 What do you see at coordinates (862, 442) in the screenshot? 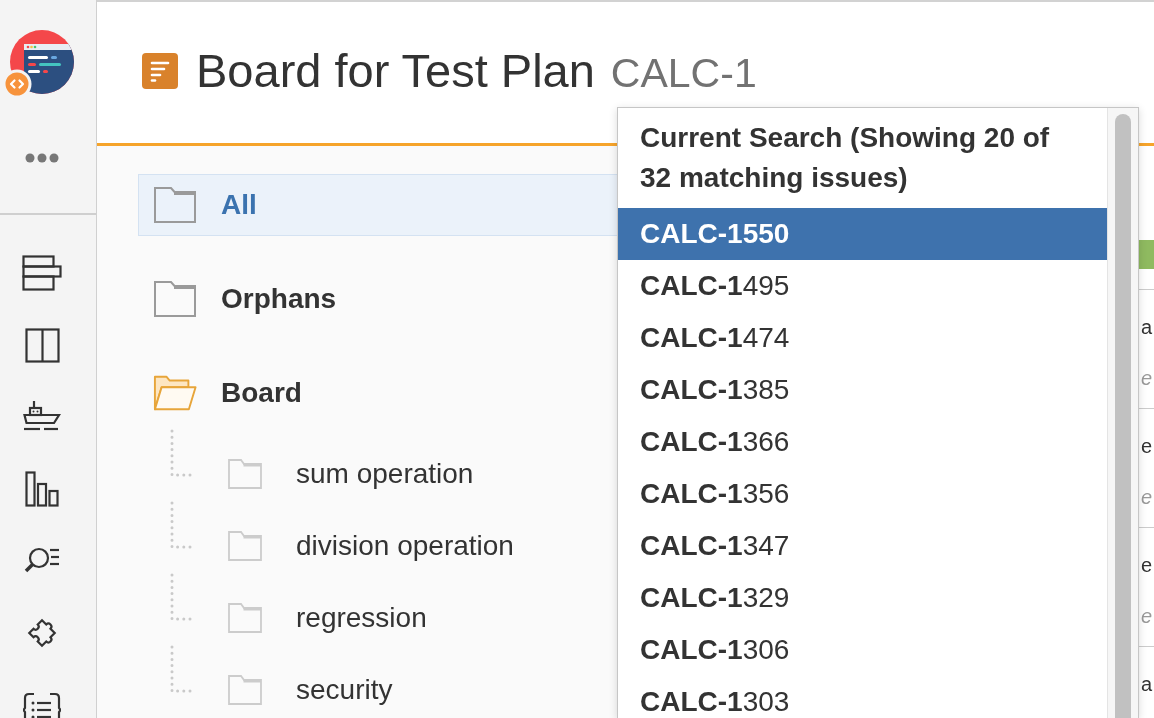
I see `dropdown-option: CALC-1366` at bounding box center [862, 442].